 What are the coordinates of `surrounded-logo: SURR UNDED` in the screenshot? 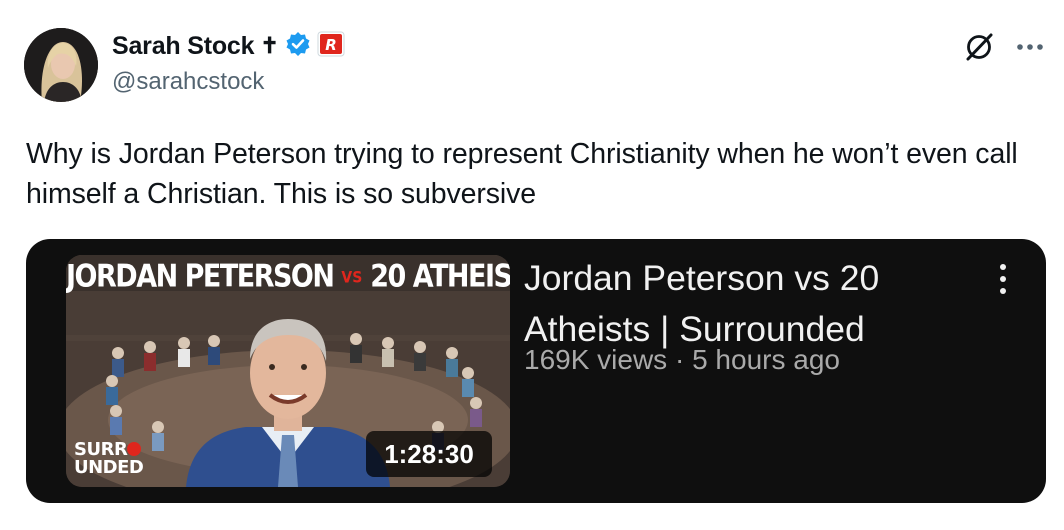 It's located at (124, 459).